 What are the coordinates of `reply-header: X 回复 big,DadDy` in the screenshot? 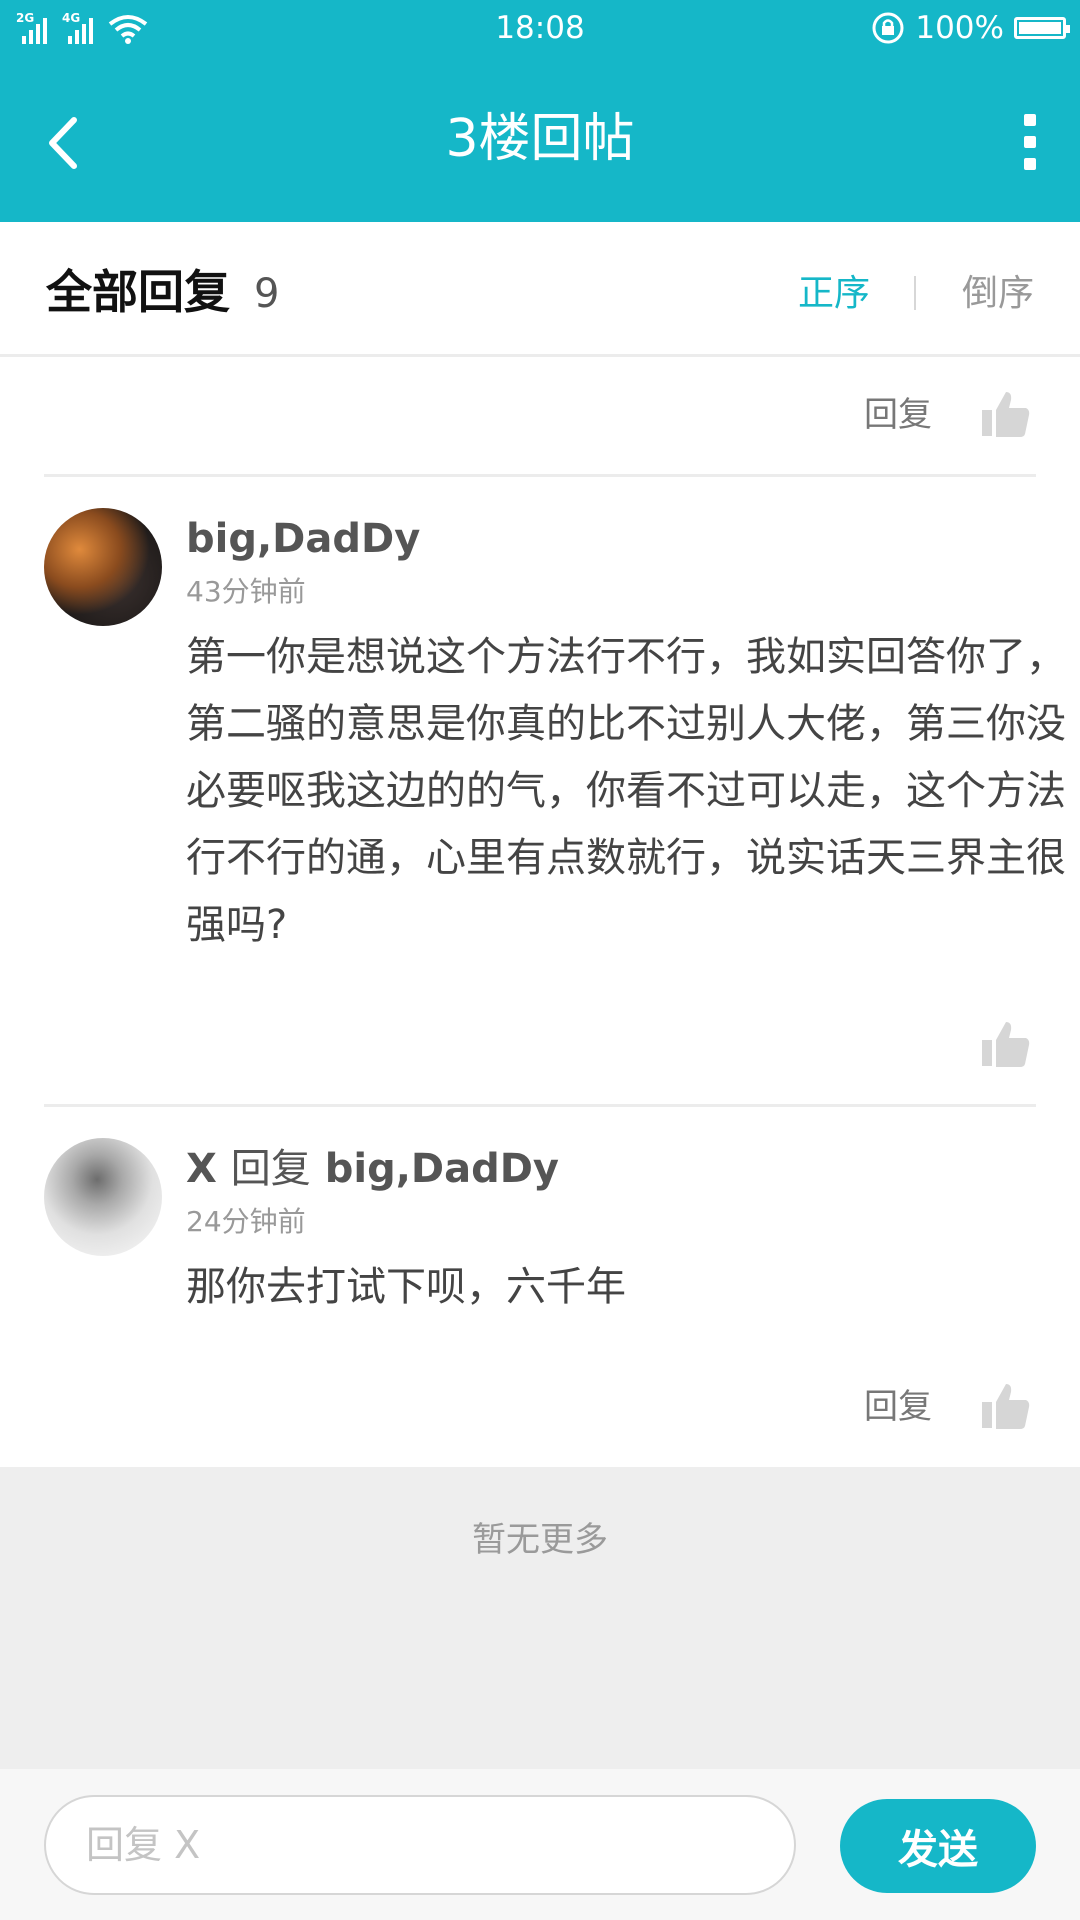 It's located at (372, 1169).